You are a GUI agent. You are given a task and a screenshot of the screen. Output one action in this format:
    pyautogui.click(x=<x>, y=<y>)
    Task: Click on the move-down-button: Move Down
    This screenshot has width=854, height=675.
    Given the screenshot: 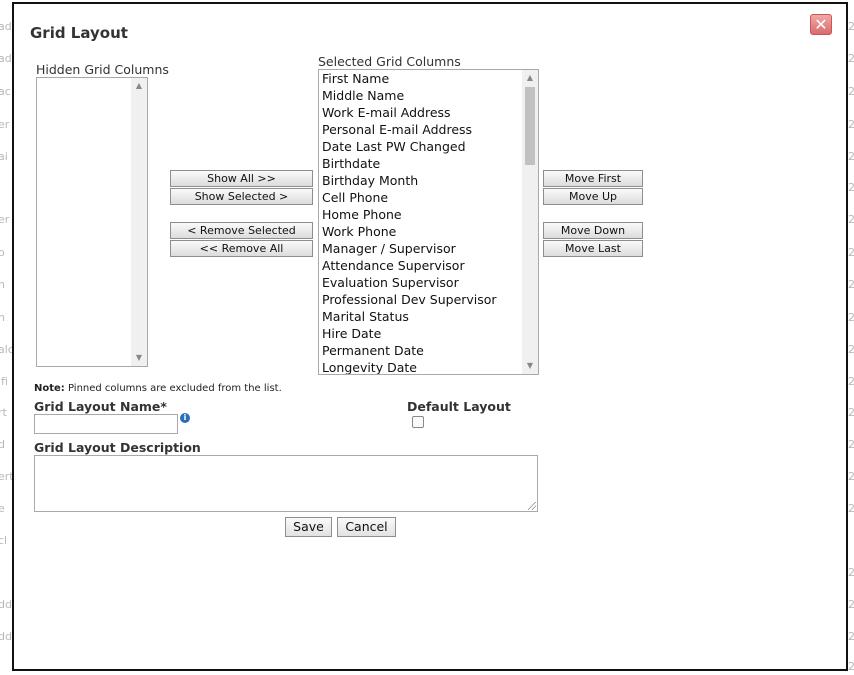 What is the action you would take?
    pyautogui.click(x=593, y=230)
    